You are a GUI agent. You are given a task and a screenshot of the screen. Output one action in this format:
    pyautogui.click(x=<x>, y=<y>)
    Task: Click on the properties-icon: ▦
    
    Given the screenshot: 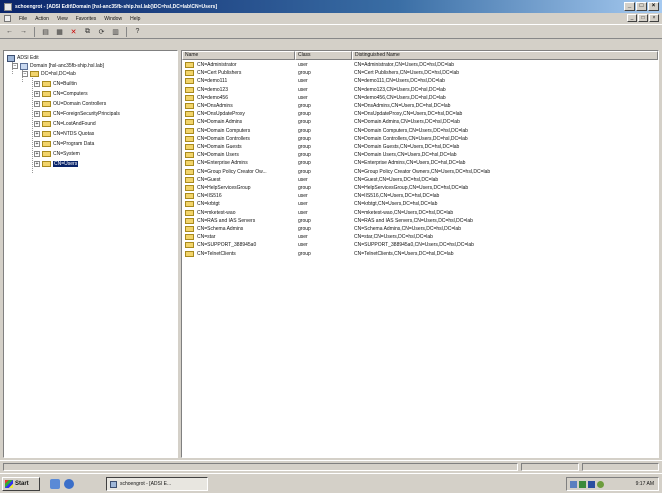 What is the action you would take?
    pyautogui.click(x=59, y=31)
    